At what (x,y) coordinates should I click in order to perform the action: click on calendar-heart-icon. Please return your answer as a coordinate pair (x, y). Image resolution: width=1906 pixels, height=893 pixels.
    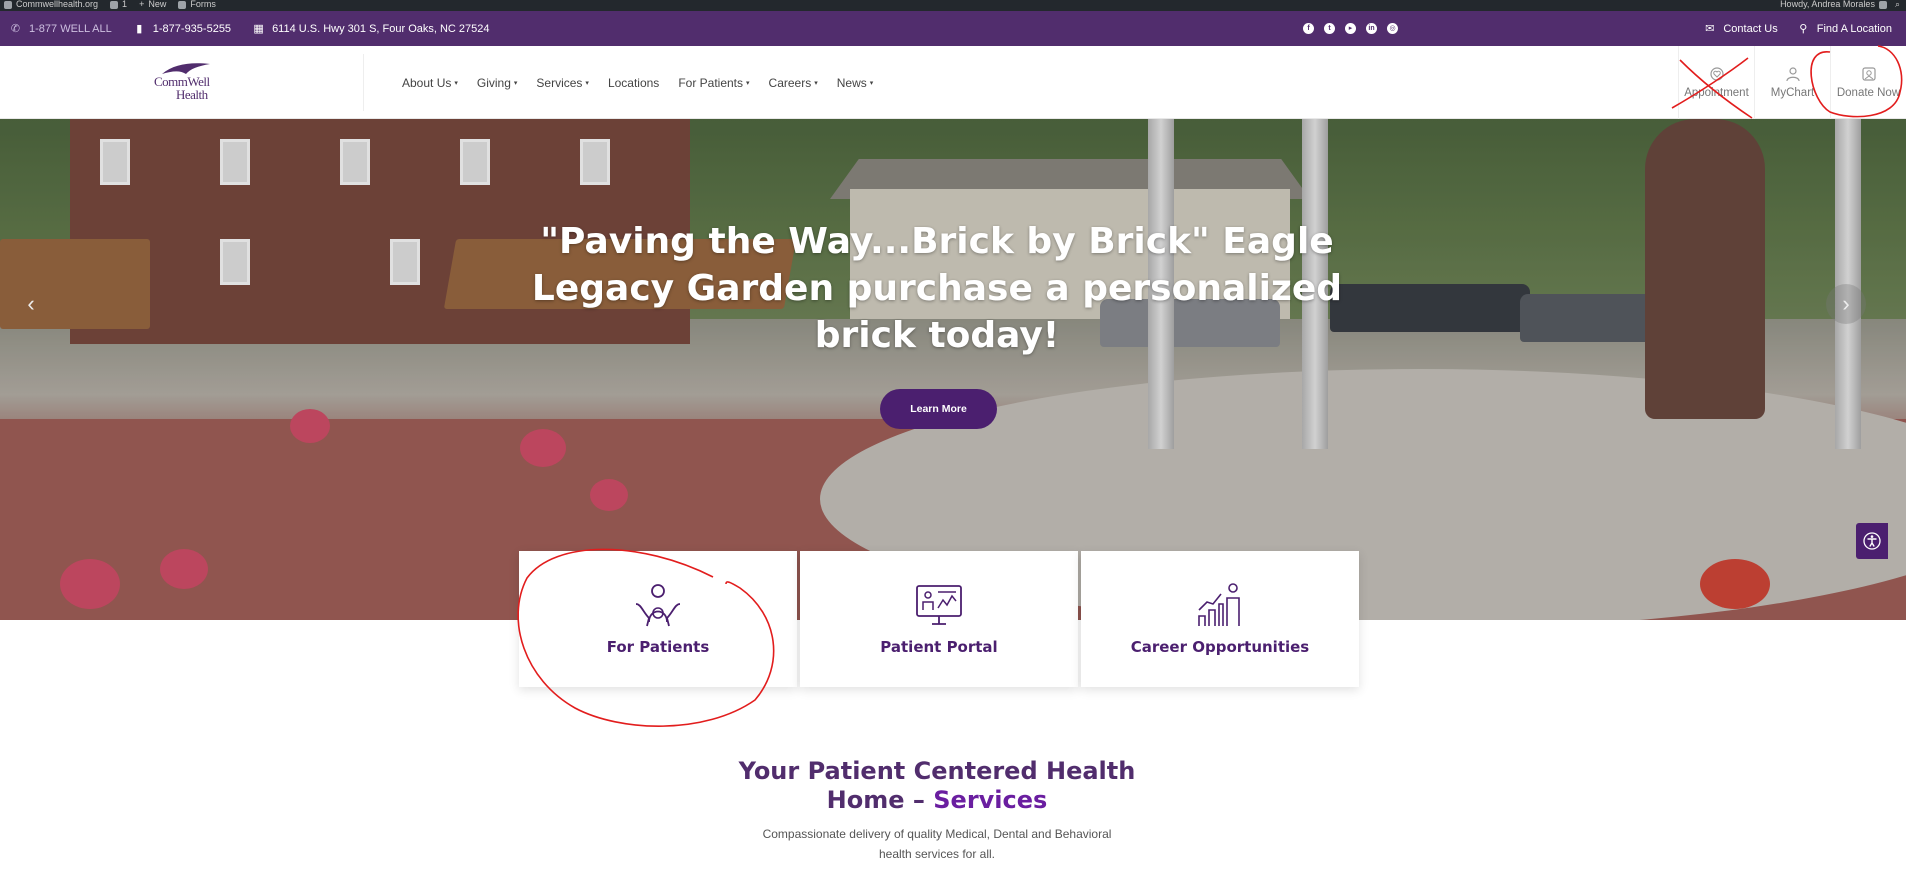
    Looking at the image, I should click on (1716, 74).